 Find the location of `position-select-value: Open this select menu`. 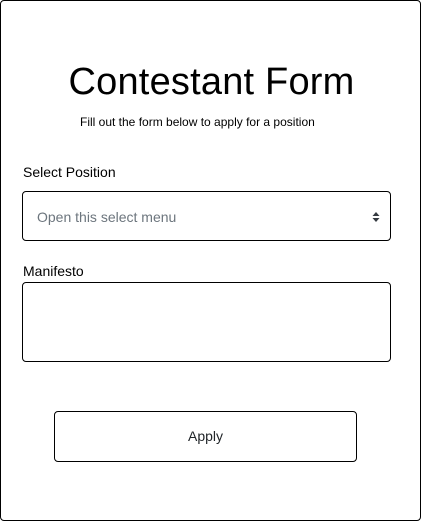

position-select-value: Open this select menu is located at coordinates (107, 217).